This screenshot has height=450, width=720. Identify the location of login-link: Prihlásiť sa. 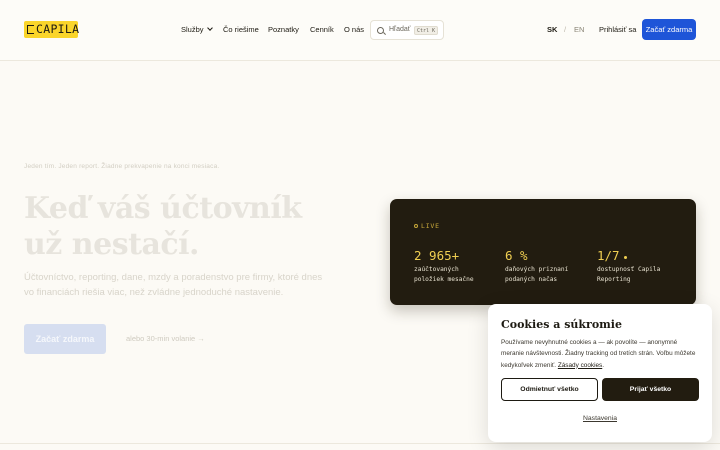
(617, 30).